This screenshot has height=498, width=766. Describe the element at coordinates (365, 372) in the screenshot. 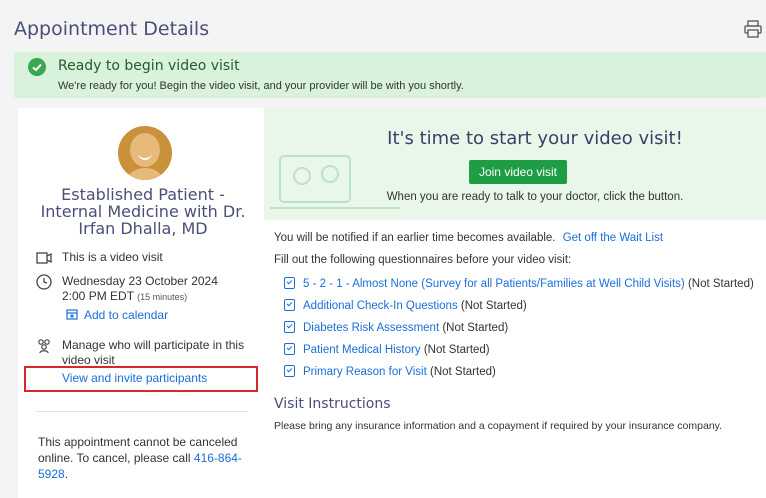

I see `questionnaire-label: Primary Reason for Visit` at that location.